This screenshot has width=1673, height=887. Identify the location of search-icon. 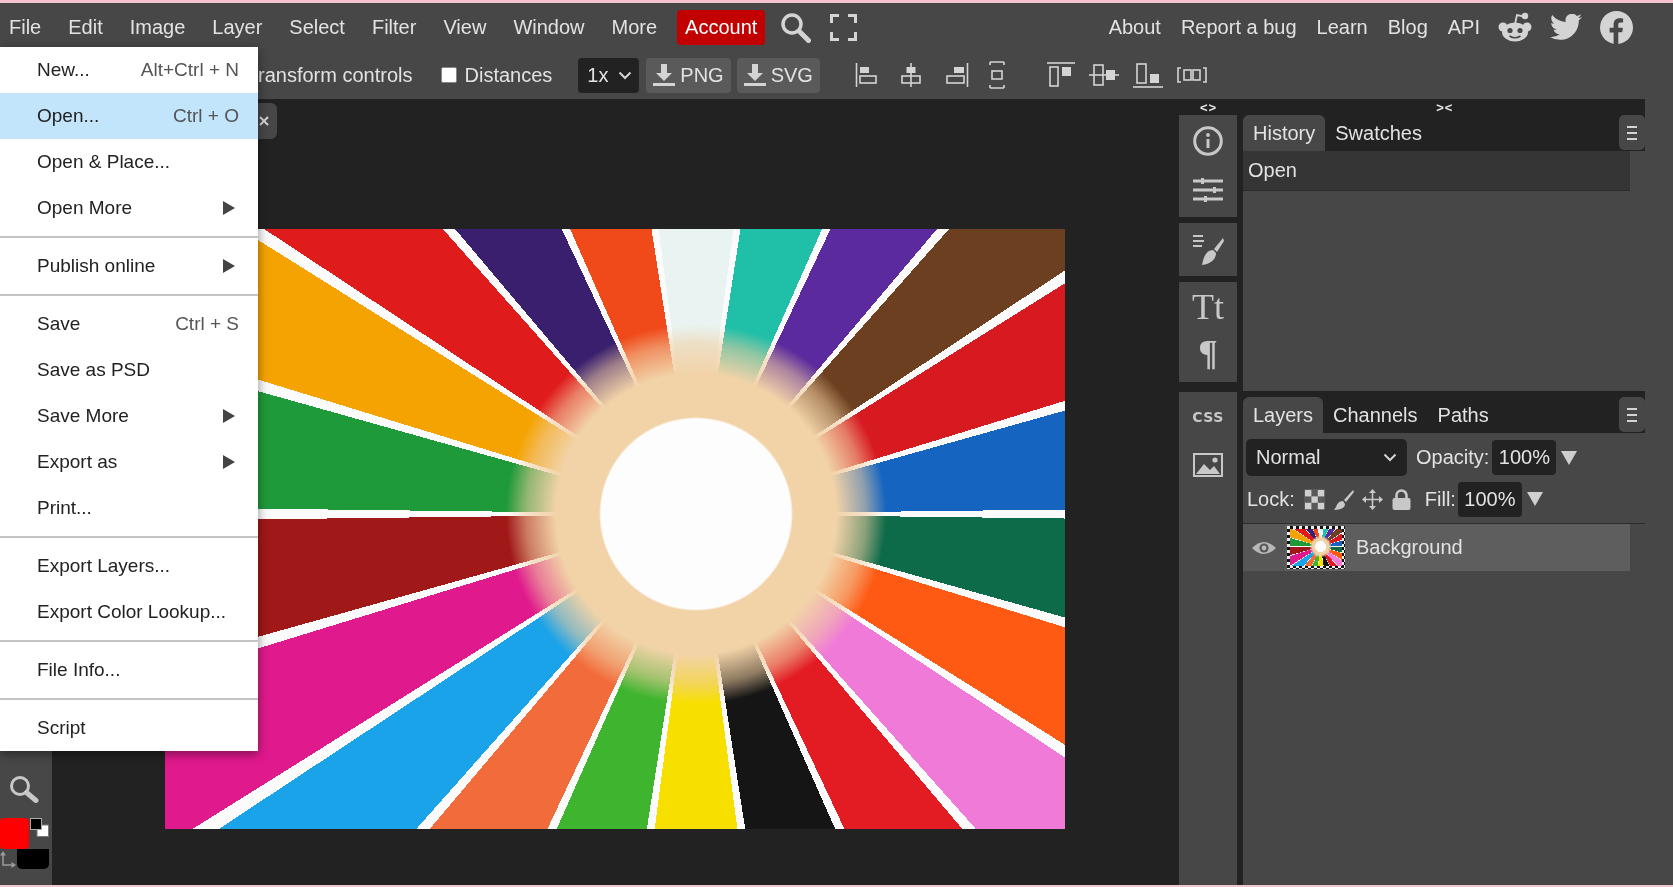
(796, 27).